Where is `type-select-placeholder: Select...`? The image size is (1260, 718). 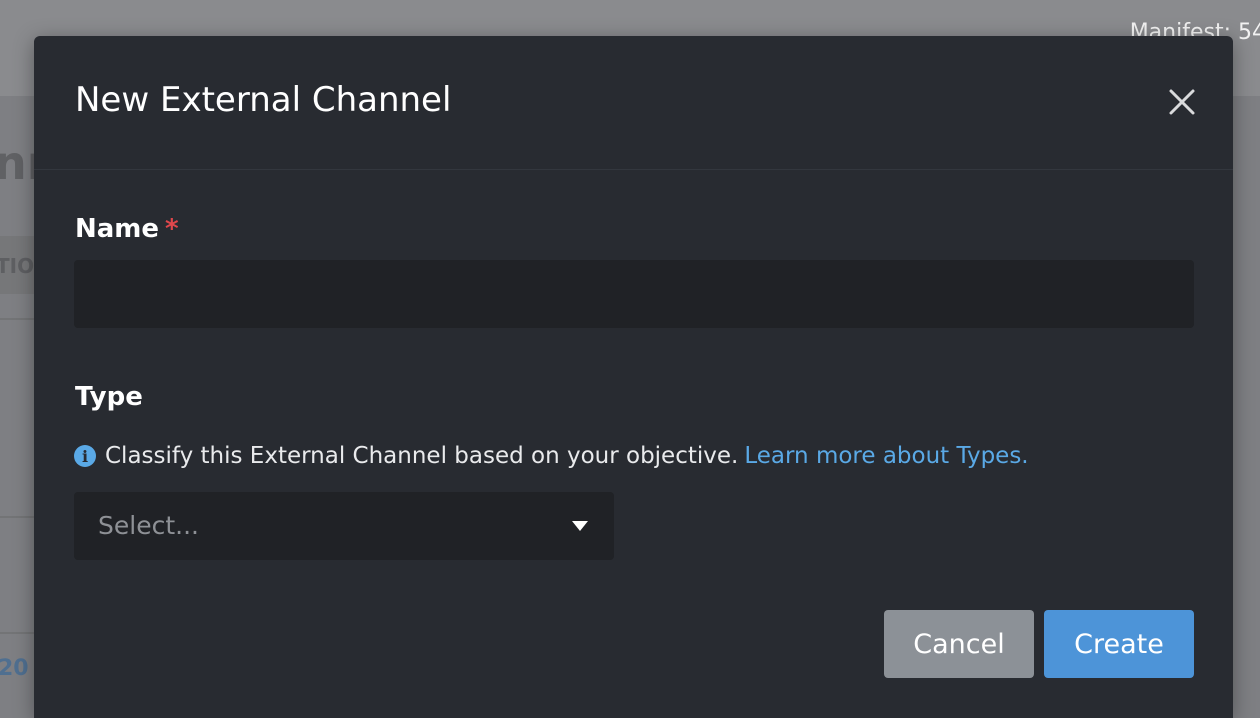 type-select-placeholder: Select... is located at coordinates (148, 525).